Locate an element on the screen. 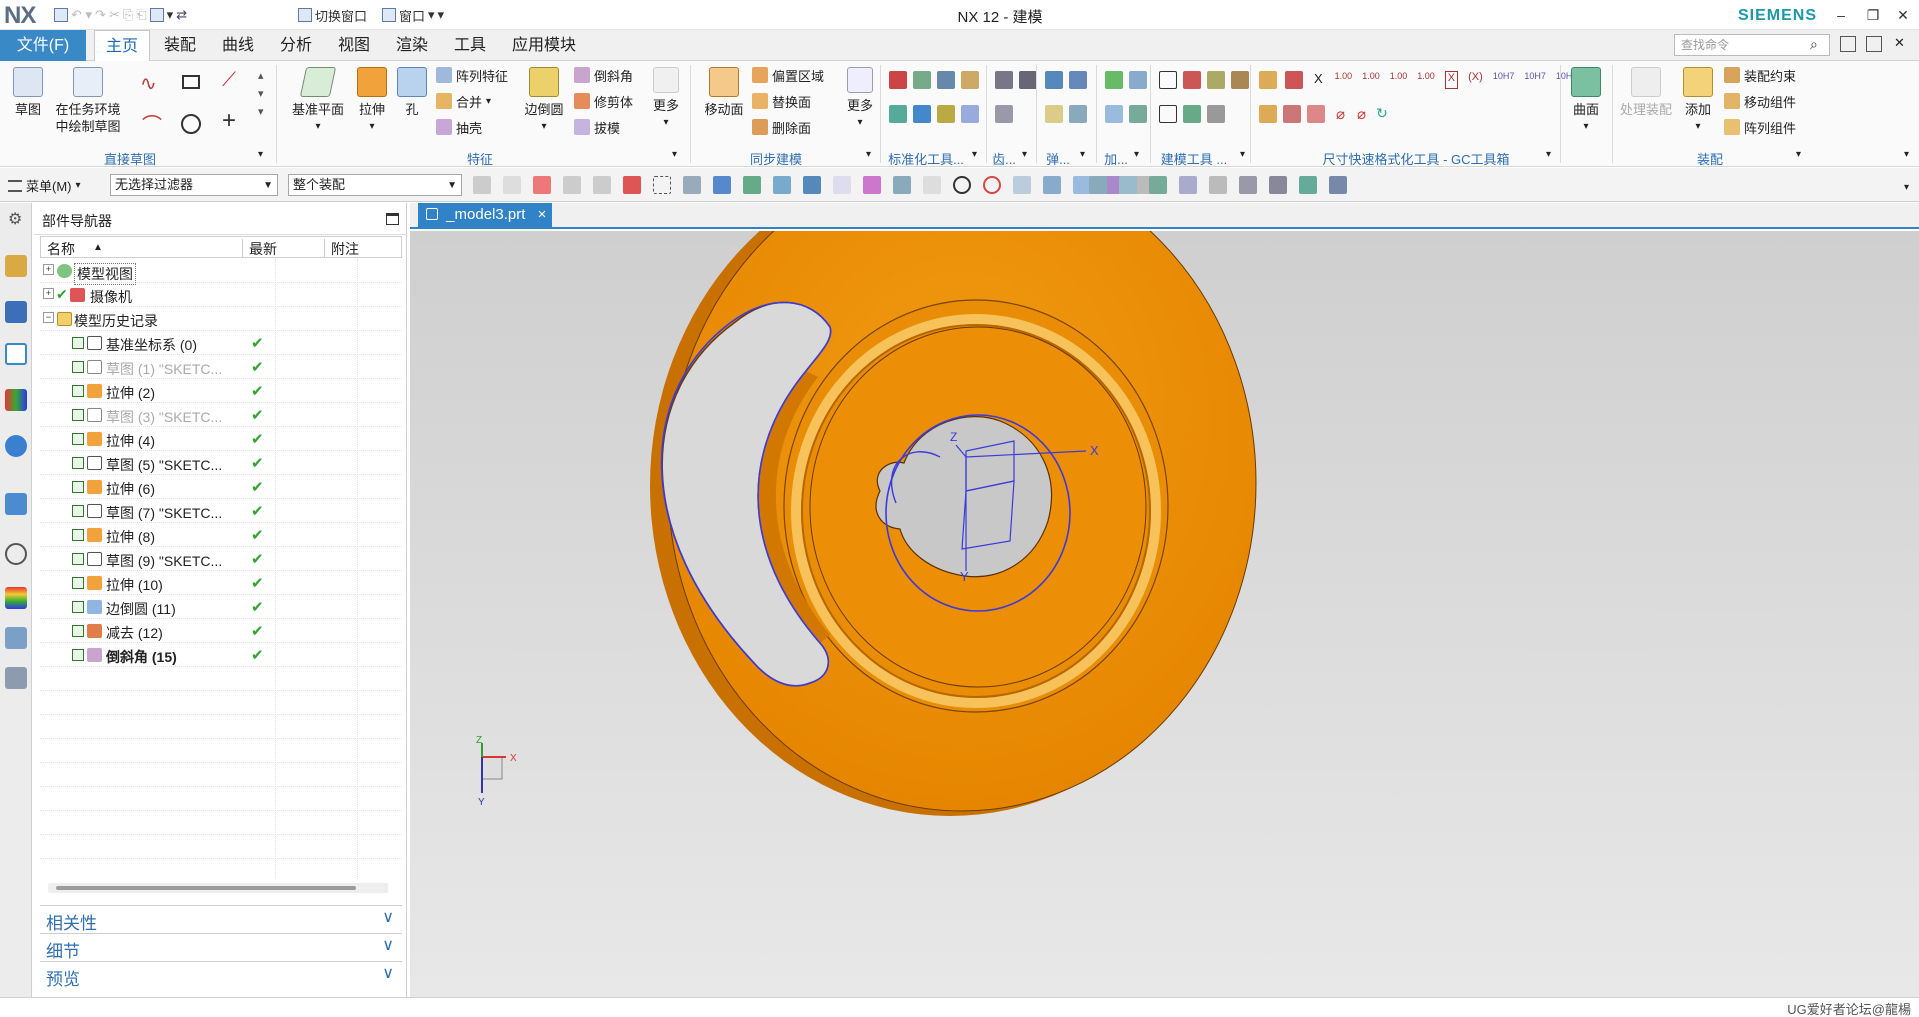  offset-region-button: 偏置区域 is located at coordinates (788, 75).